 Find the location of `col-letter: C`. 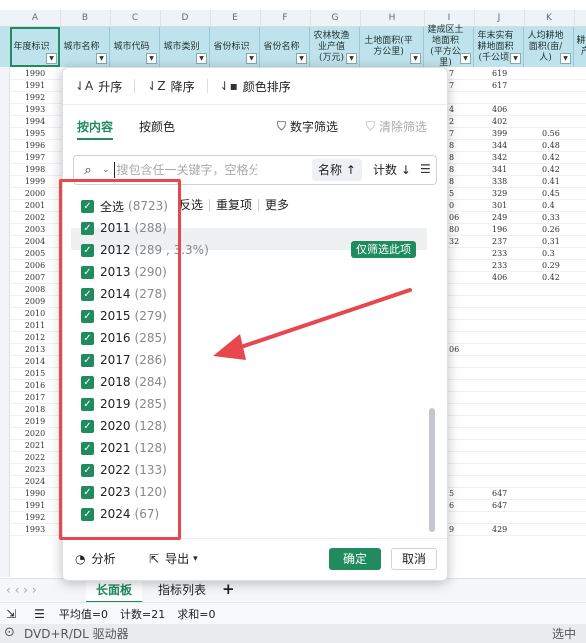

col-letter: C is located at coordinates (135, 18).